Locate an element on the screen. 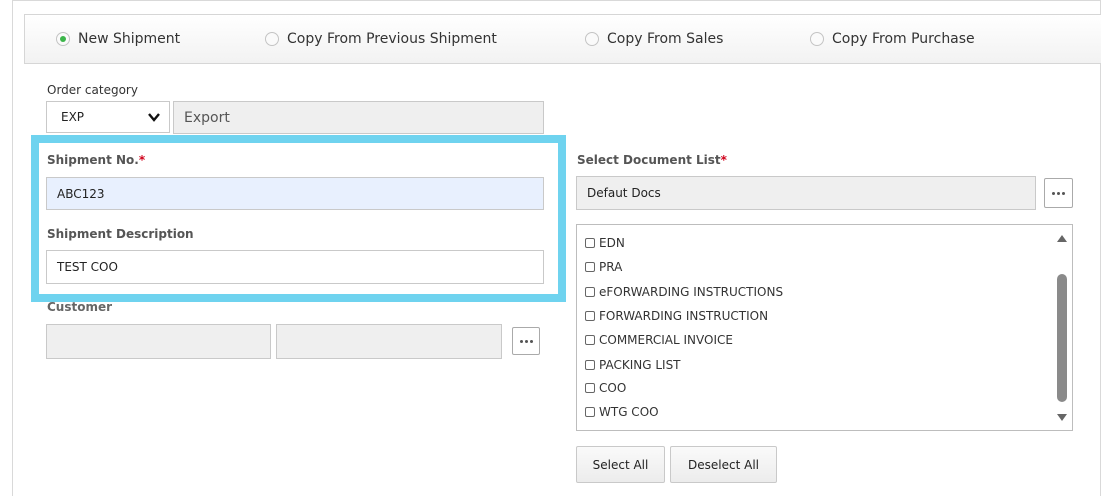 The height and width of the screenshot is (496, 1101). document-item: PRA is located at coordinates (603, 267).